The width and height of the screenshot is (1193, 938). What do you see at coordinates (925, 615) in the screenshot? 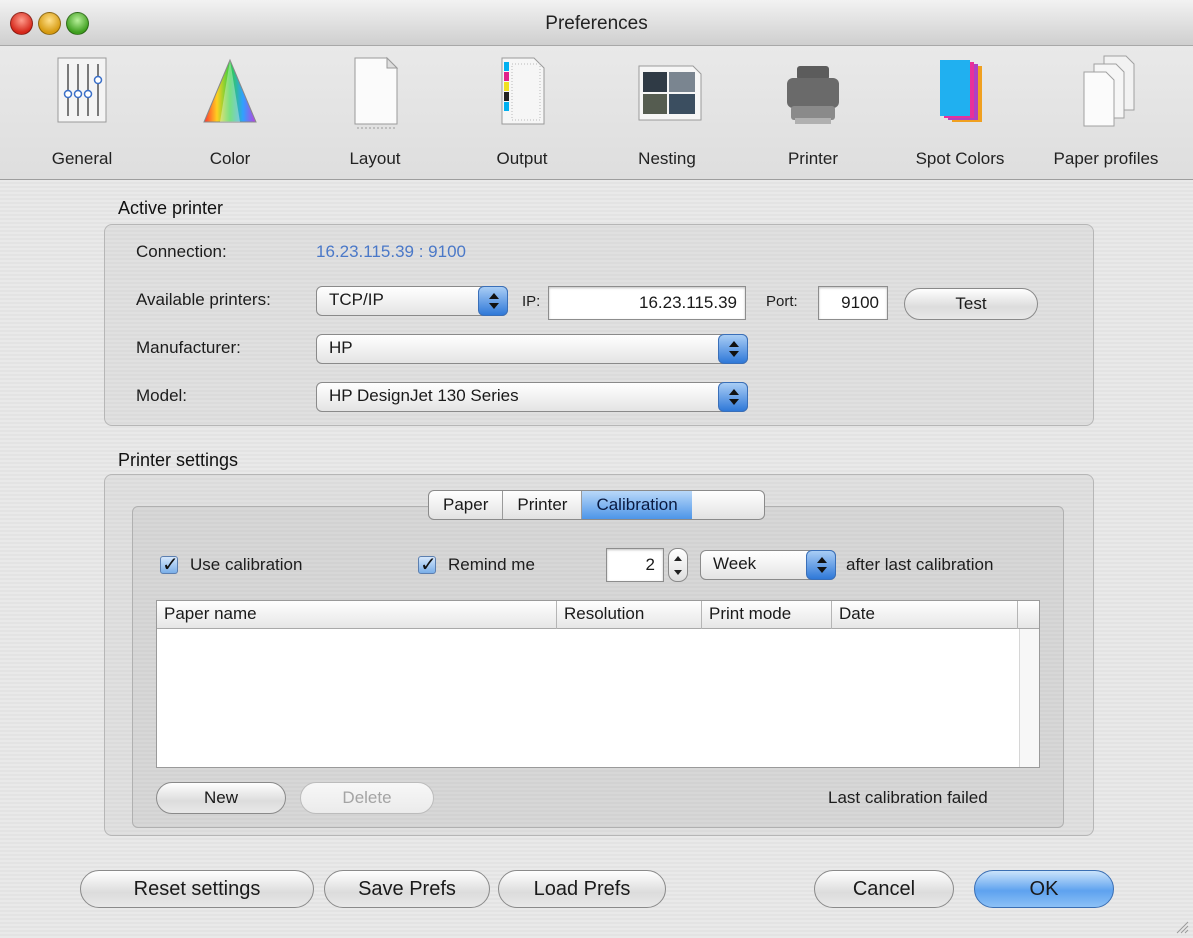
I see `column-header-date: Date` at bounding box center [925, 615].